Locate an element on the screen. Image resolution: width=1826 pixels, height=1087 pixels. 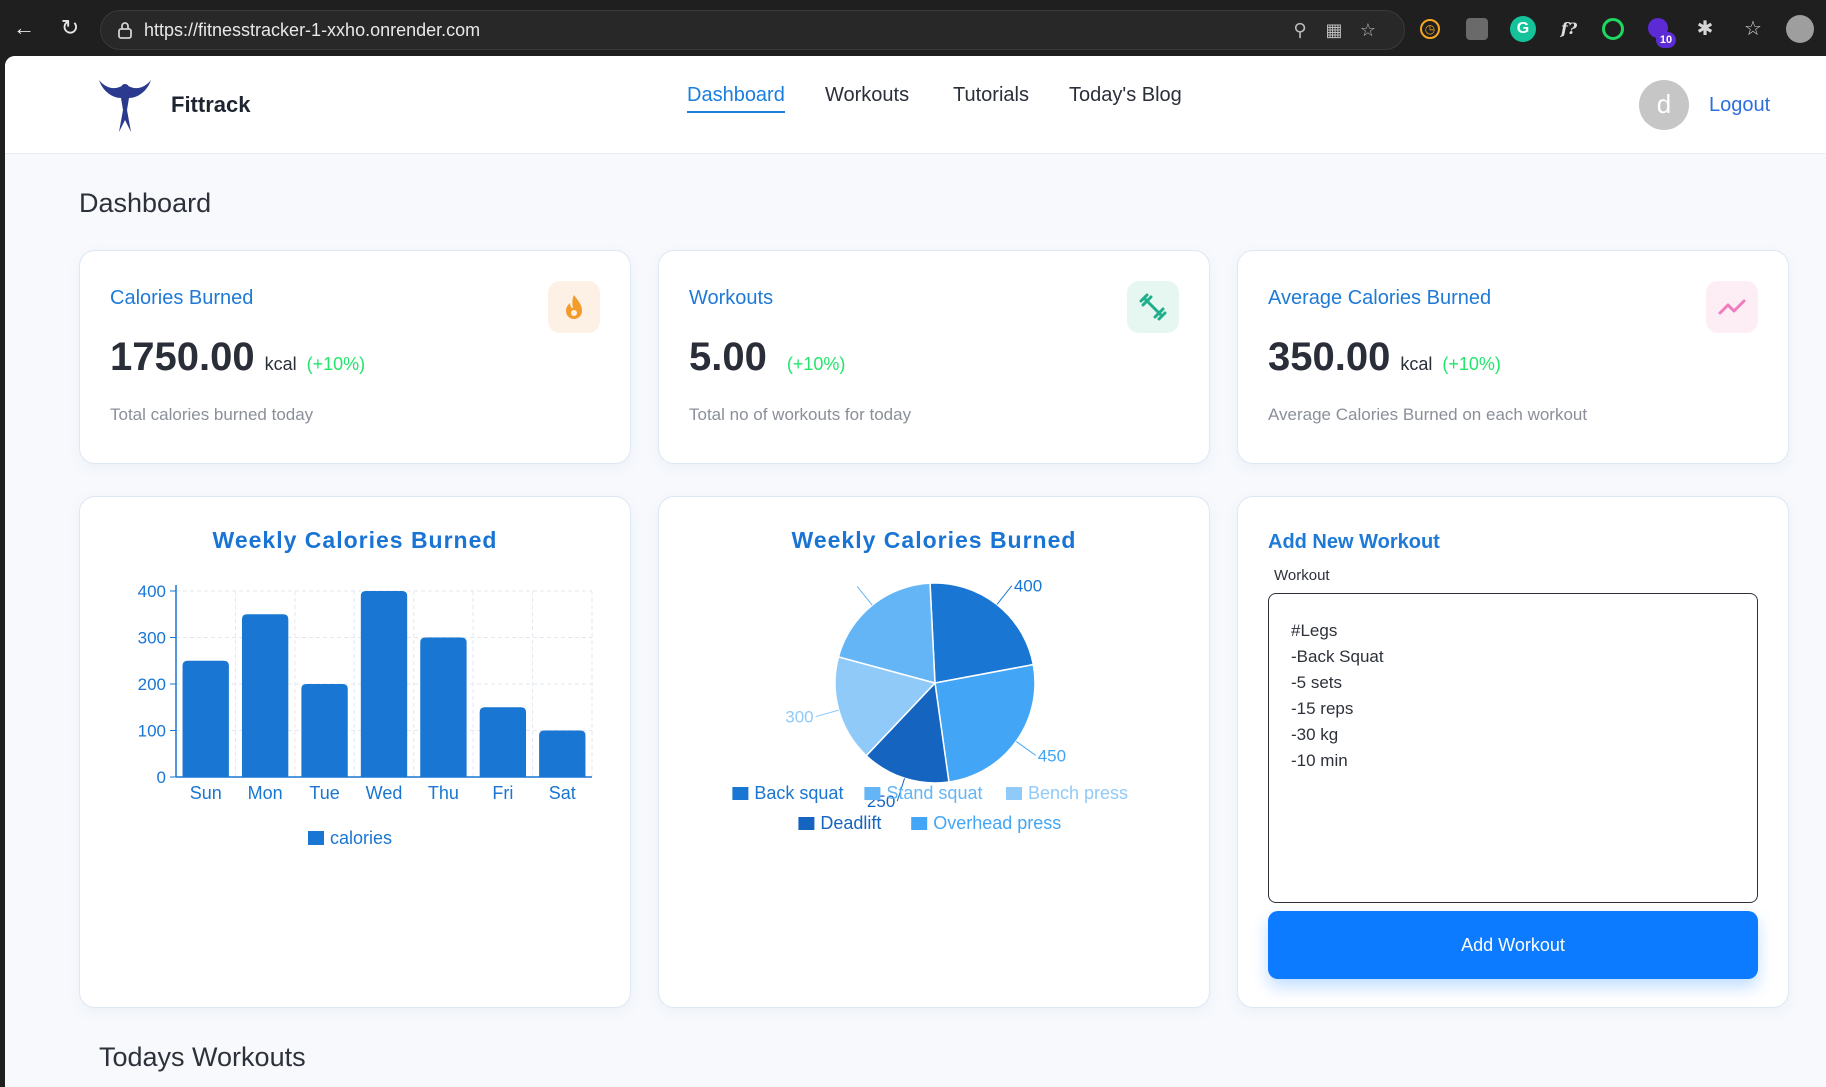
stat-value: 5.00 (+10%) is located at coordinates (767, 357).